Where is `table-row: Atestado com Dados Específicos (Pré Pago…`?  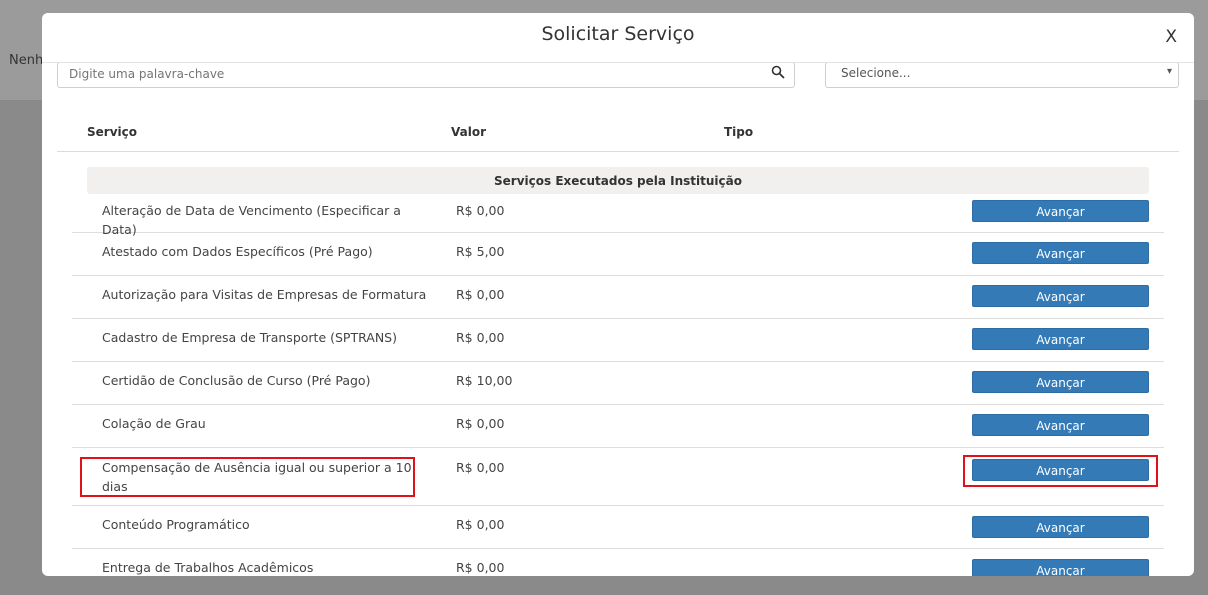
table-row: Atestado com Dados Específicos (Pré Pago… is located at coordinates (618, 254).